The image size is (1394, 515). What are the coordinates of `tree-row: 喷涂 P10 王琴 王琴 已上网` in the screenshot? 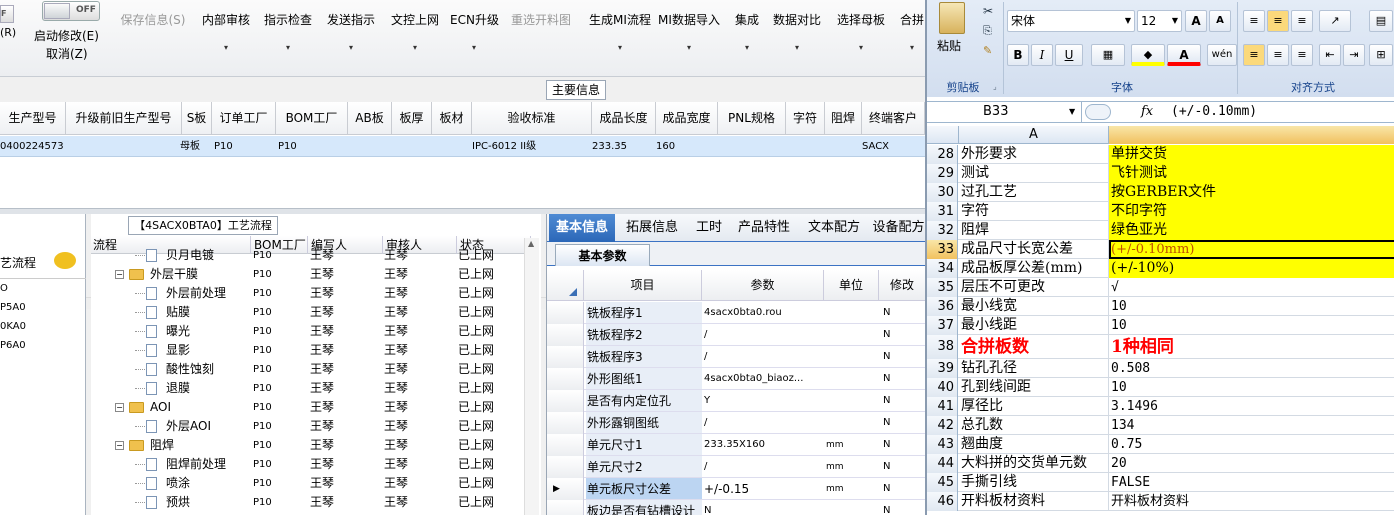 It's located at (311, 483).